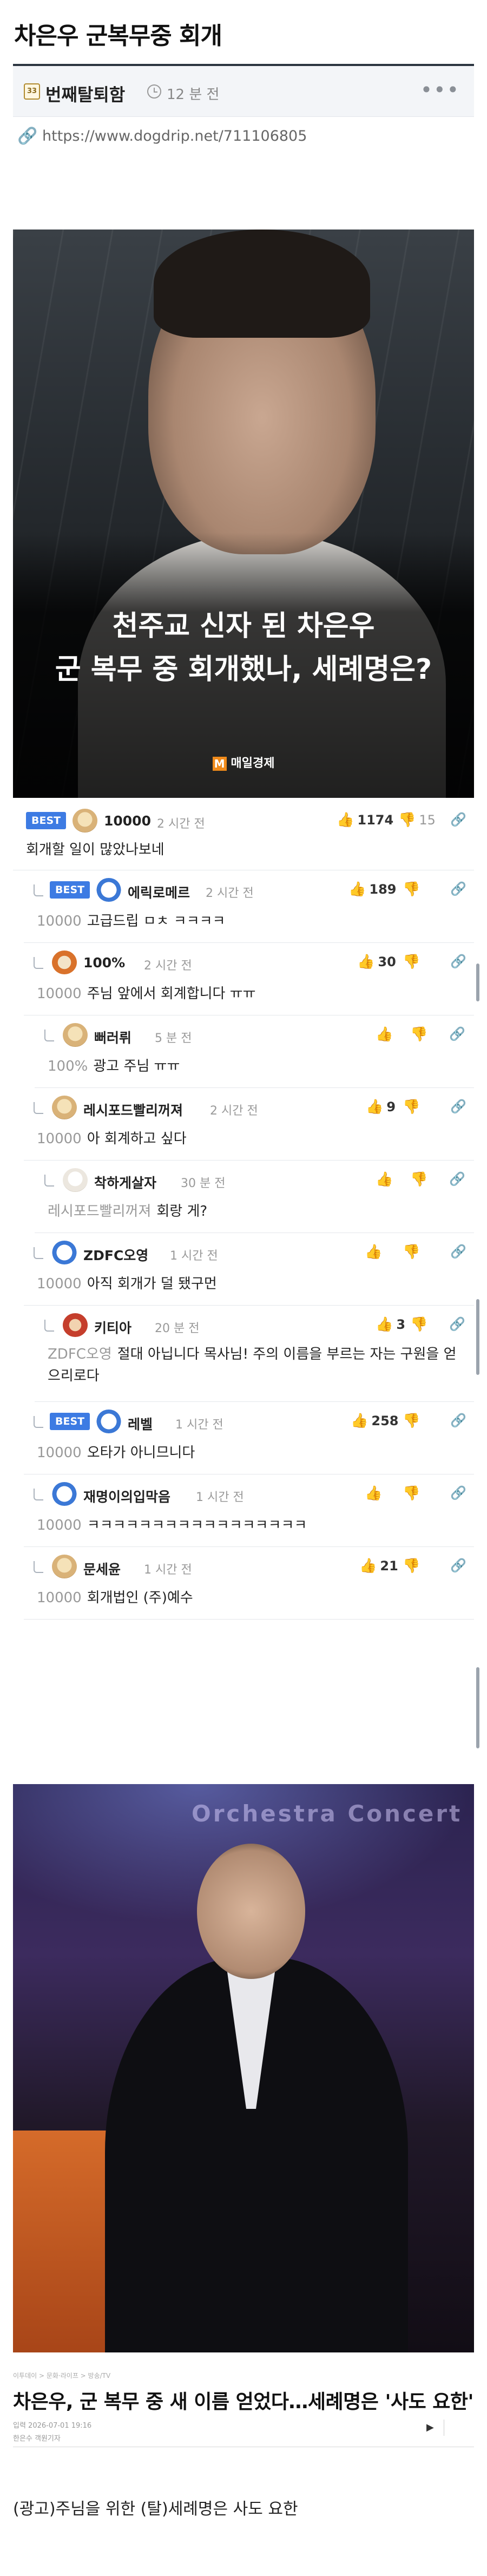  Describe the element at coordinates (249, 1270) in the screenshot. I see `comment-item: ZDFC오영 1 시간 전 👍 👎 🔗 10000 아직 회개가 덜 됐구먼` at that location.